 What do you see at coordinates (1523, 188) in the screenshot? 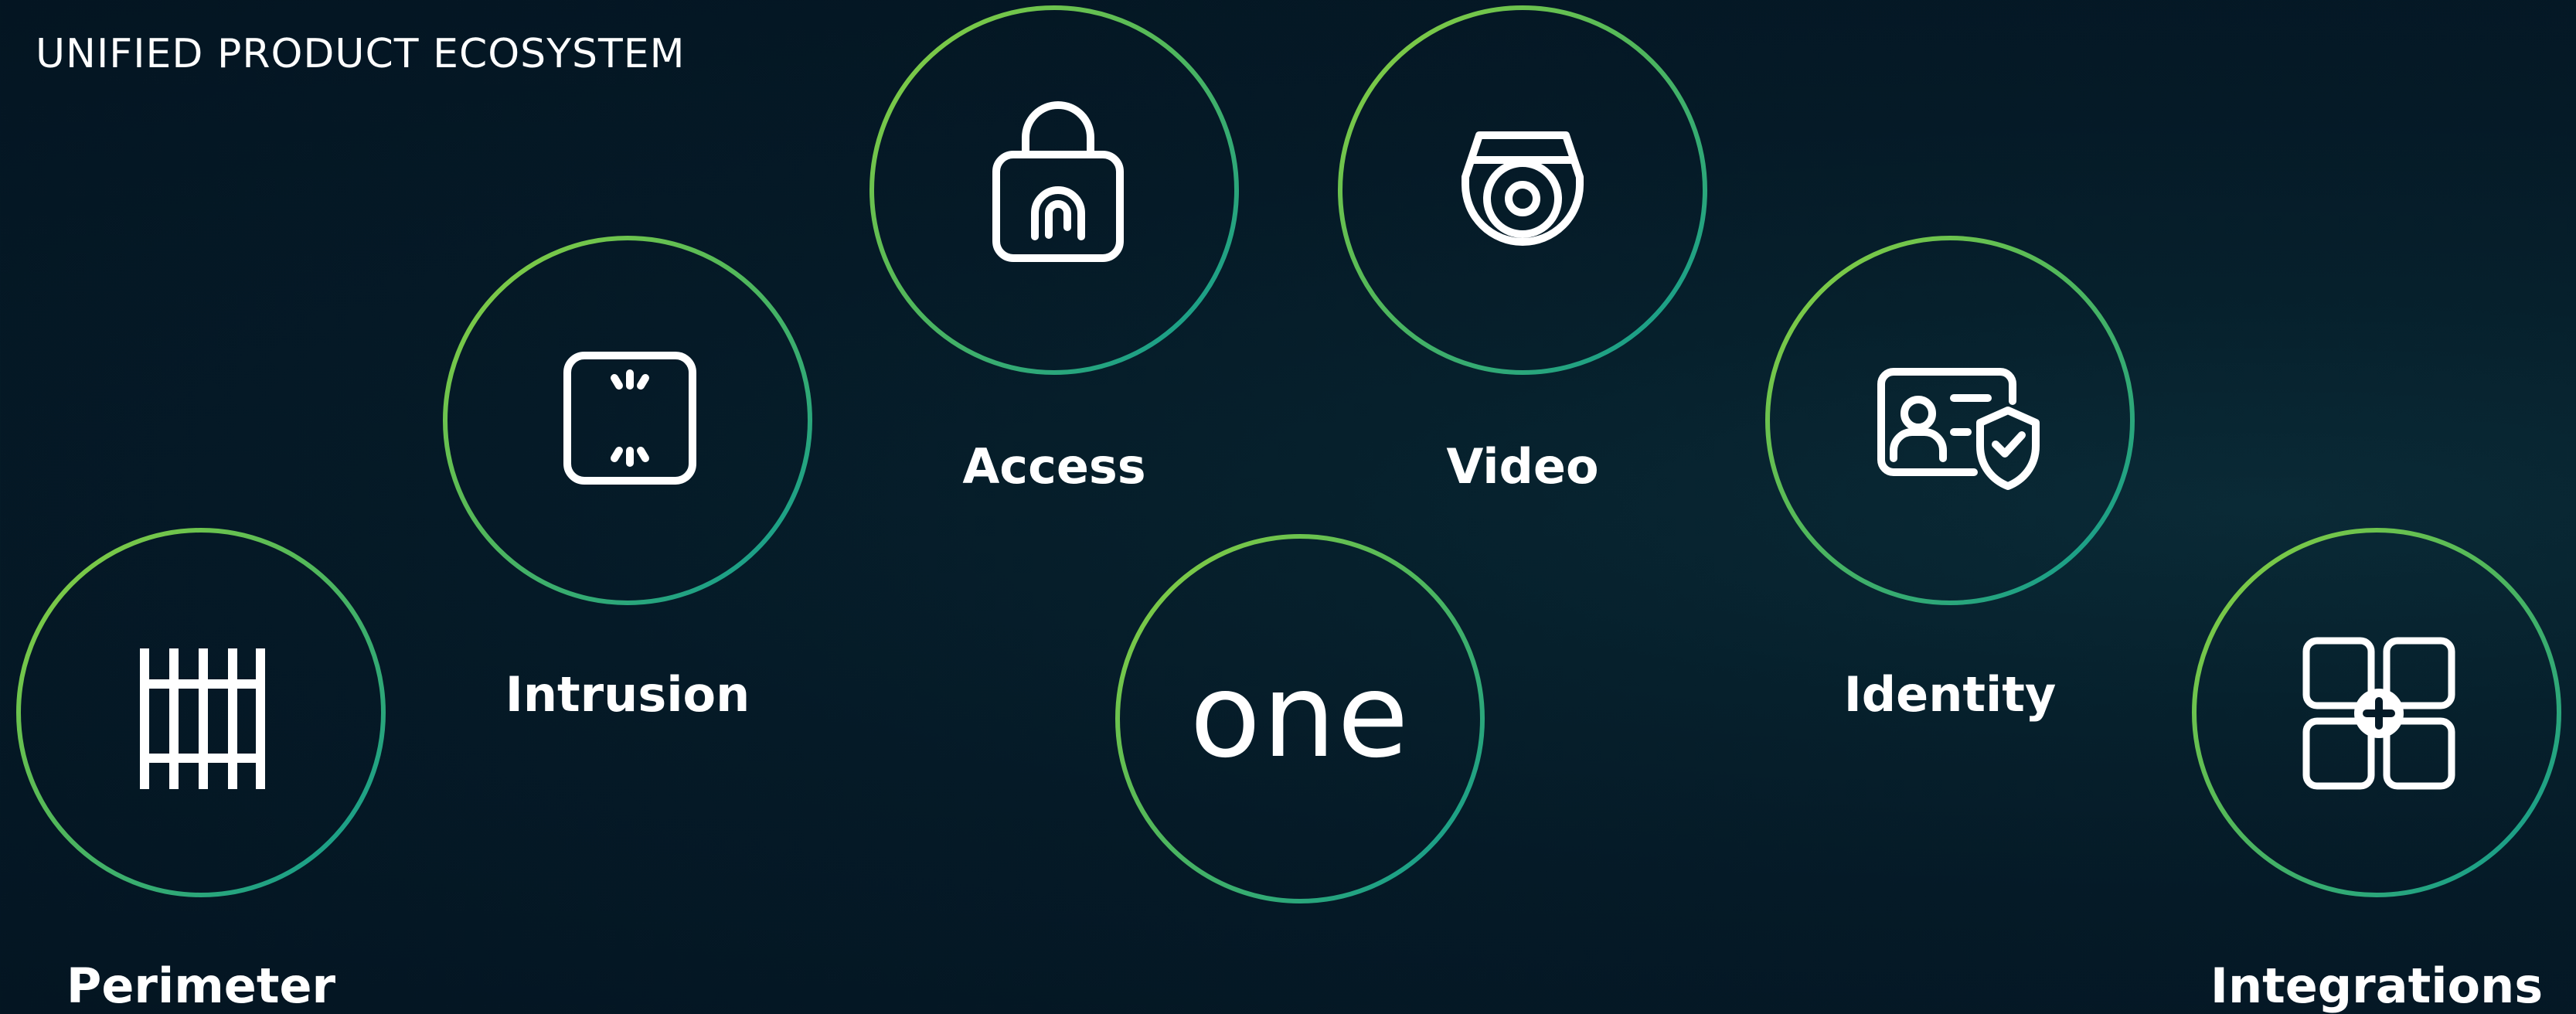
I see `dome-camera-icon` at bounding box center [1523, 188].